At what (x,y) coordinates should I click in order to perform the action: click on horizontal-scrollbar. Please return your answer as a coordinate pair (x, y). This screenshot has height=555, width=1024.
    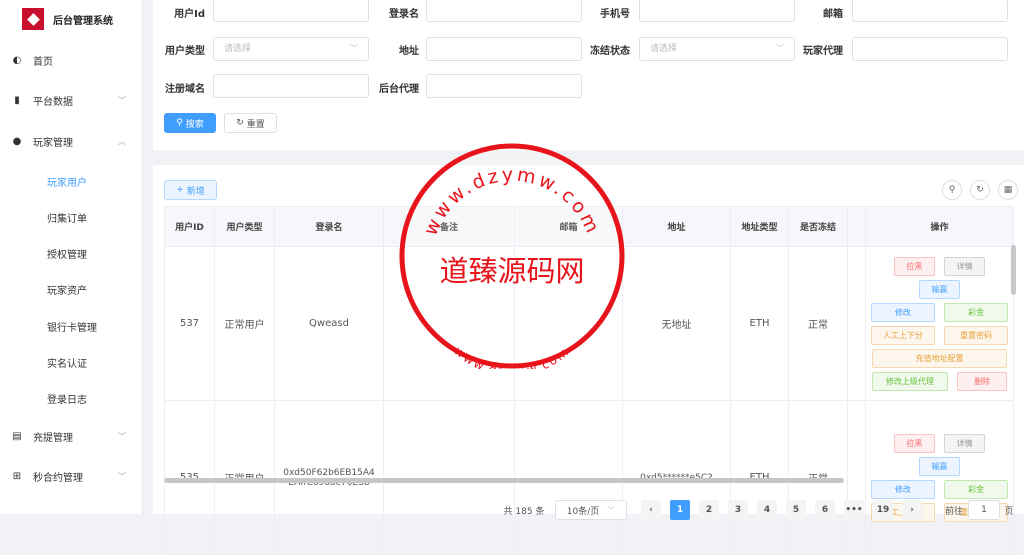
    Looking at the image, I should click on (504, 480).